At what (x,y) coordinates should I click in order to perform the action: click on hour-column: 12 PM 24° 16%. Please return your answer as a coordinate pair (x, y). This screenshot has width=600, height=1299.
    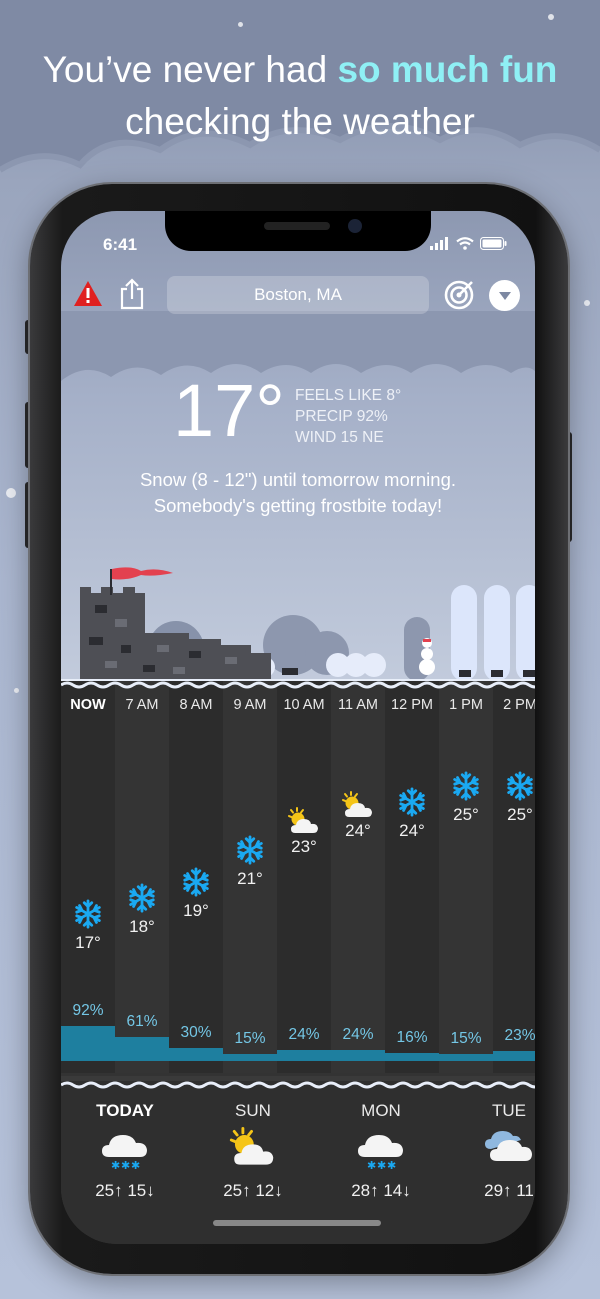
    Looking at the image, I should click on (412, 877).